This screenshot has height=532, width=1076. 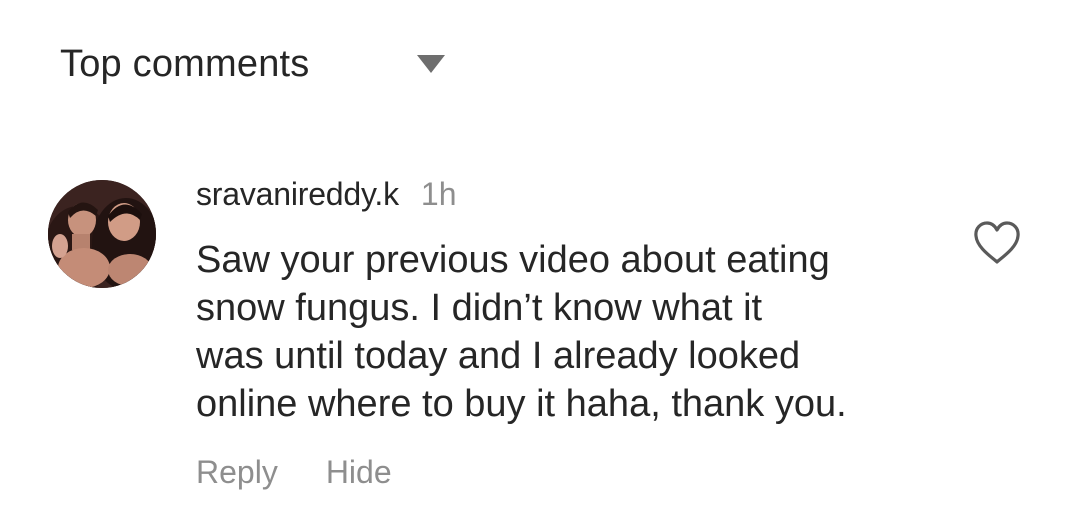 What do you see at coordinates (997, 243) in the screenshot?
I see `heart-outline-icon` at bounding box center [997, 243].